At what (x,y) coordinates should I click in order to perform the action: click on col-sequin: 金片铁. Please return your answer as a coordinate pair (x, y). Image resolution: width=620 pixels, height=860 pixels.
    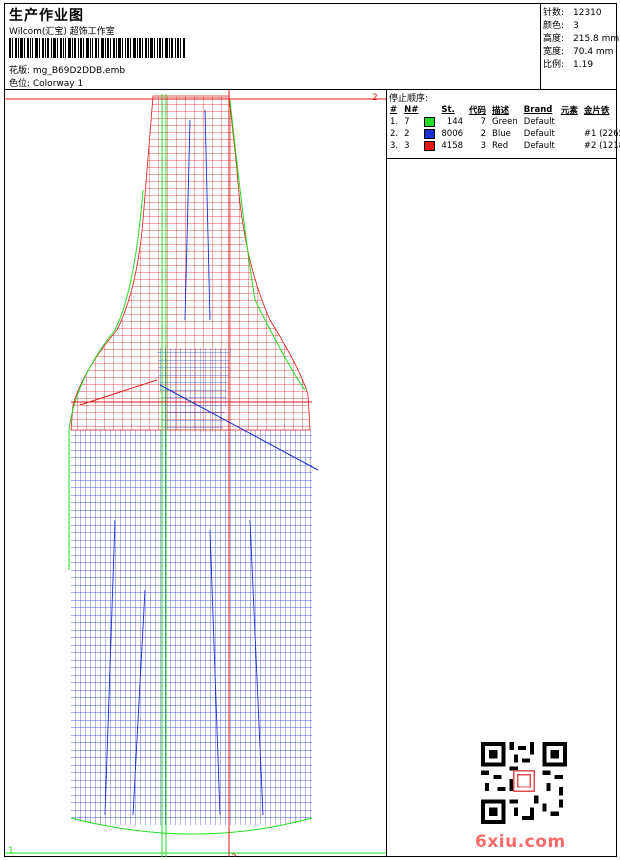
    Looking at the image, I should click on (596, 110).